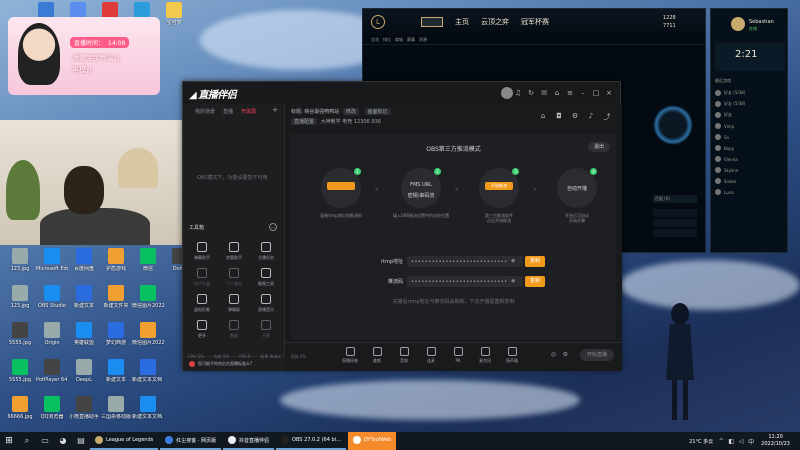 This screenshot has width=800, height=450. What do you see at coordinates (148, 260) in the screenshot?
I see `desktop-icon: 微信` at bounding box center [148, 260].